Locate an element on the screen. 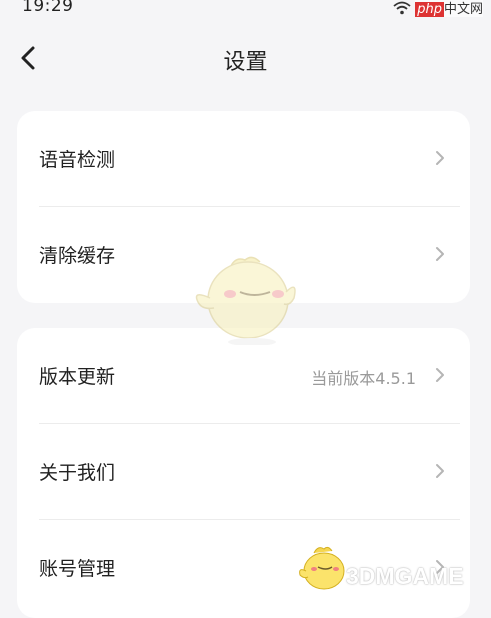  wifi-icon is located at coordinates (402, 8).